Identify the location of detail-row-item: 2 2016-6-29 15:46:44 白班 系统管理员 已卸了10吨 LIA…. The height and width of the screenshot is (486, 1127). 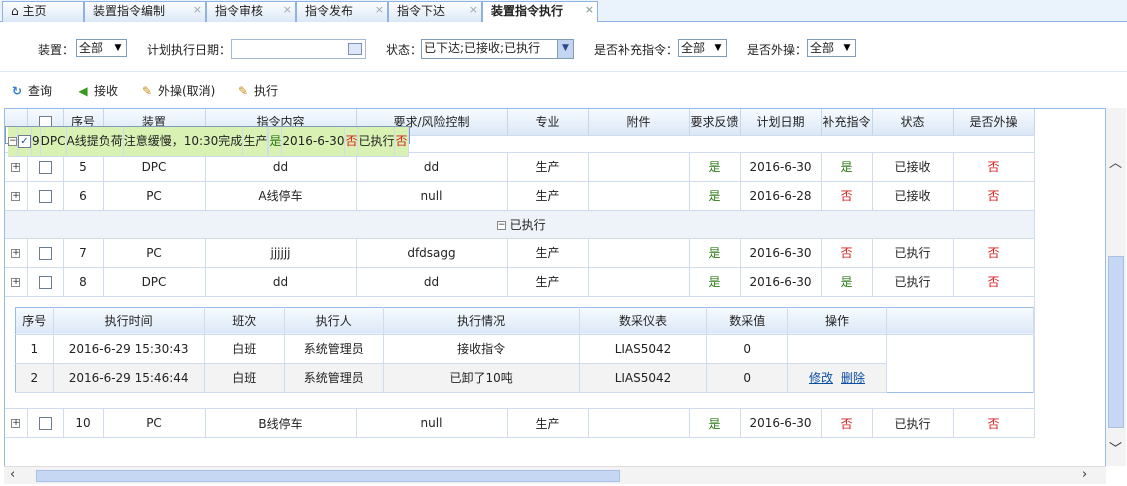
(524, 378).